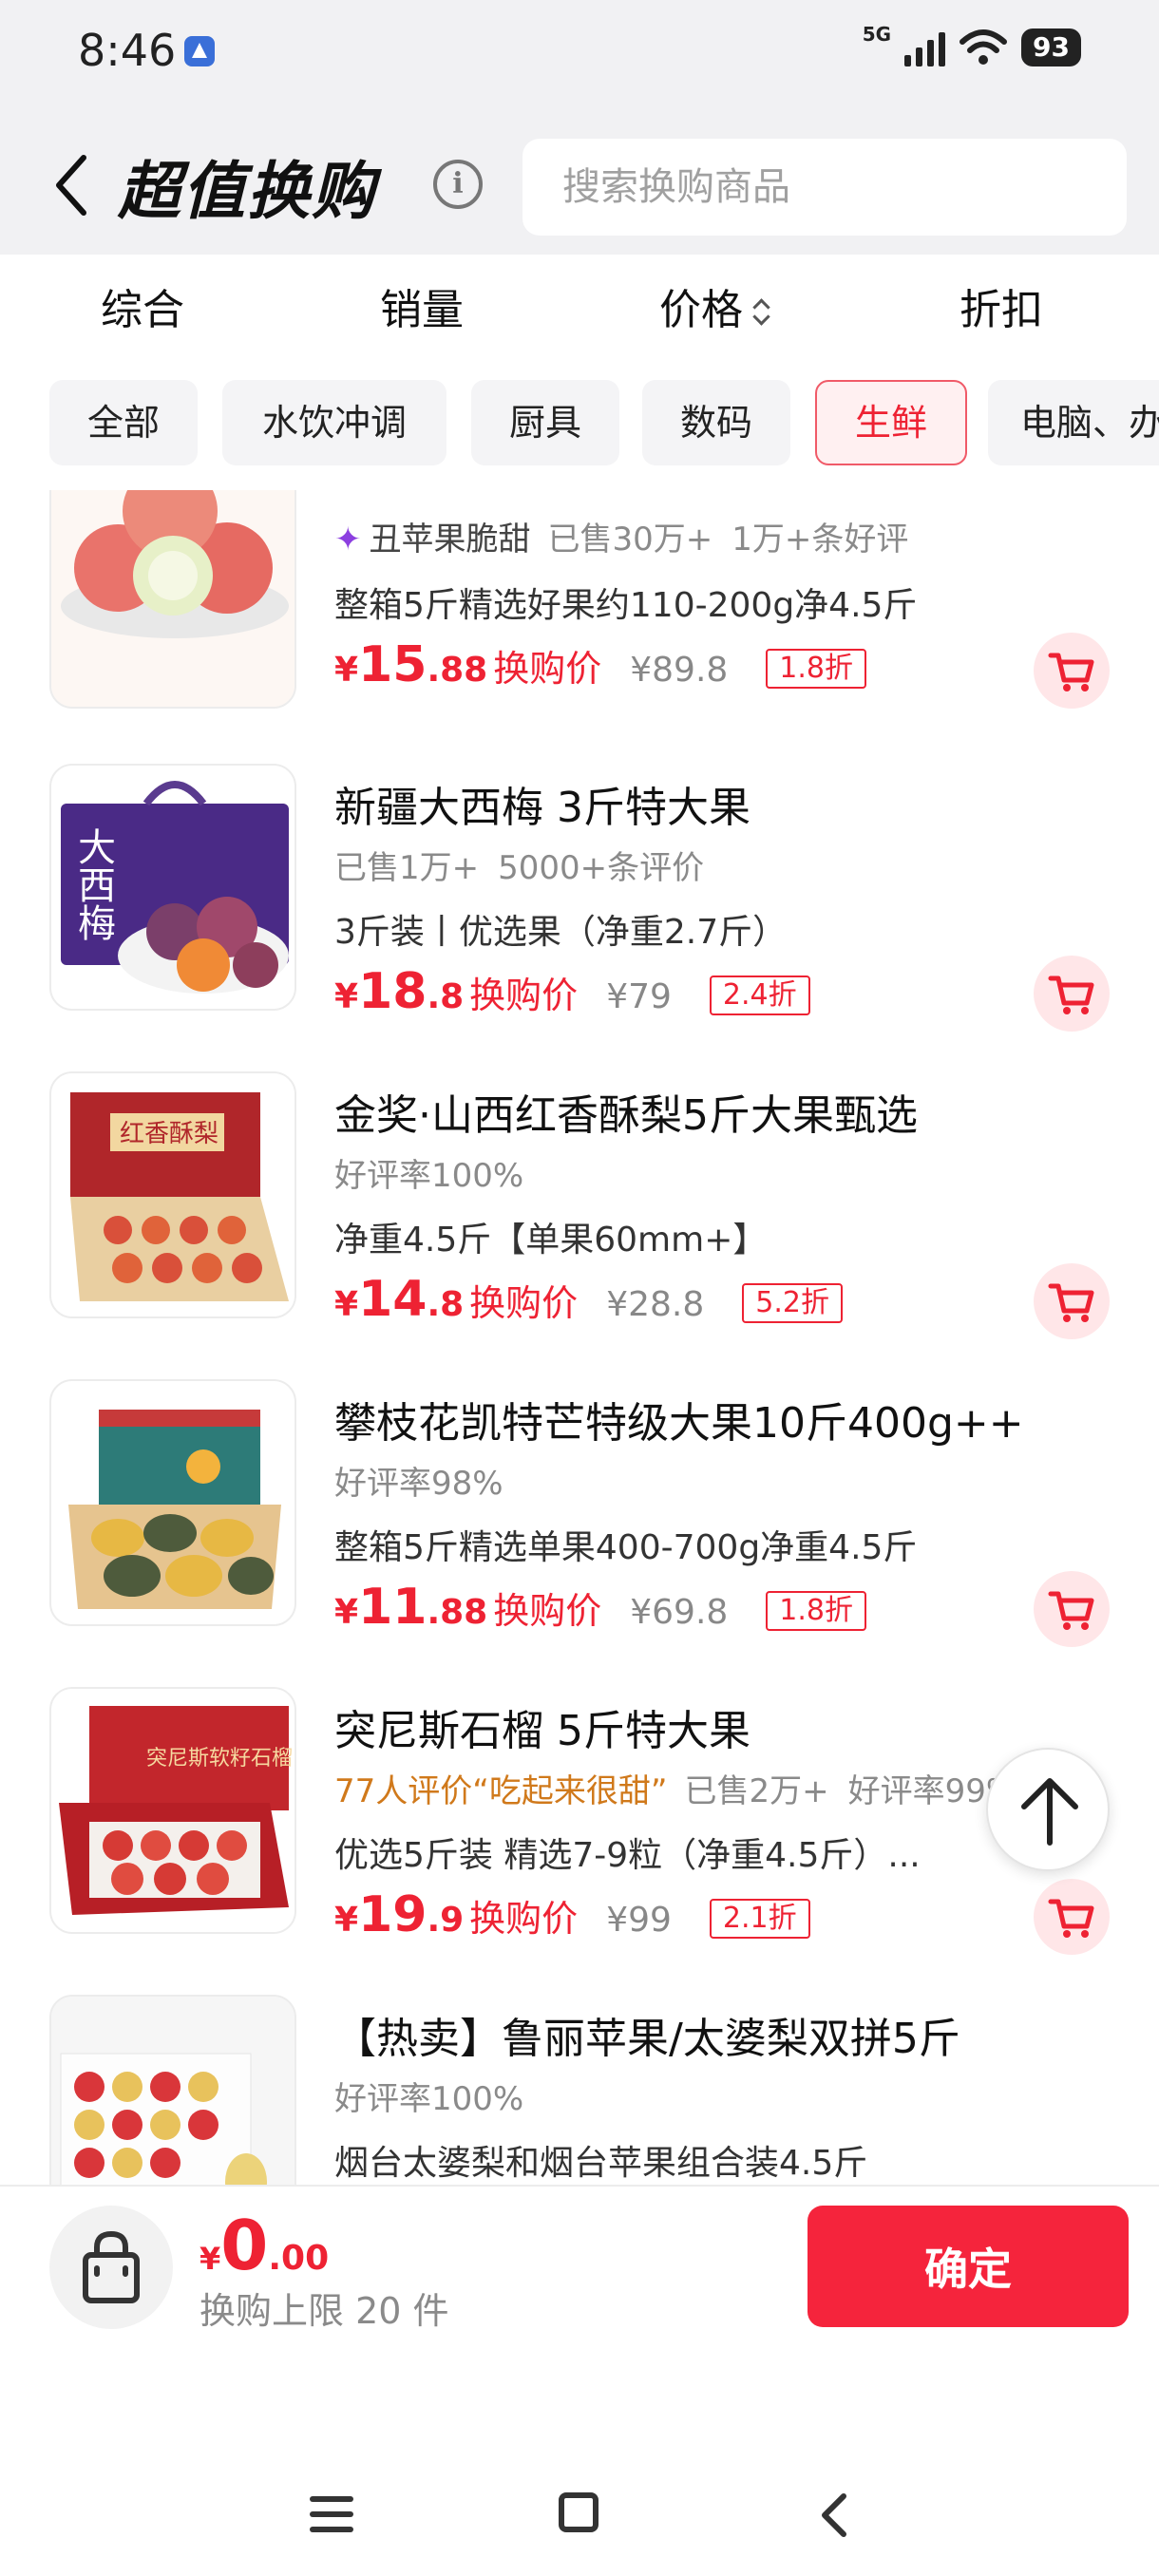  I want to click on sort-tab-sales: 销量, so click(422, 305).